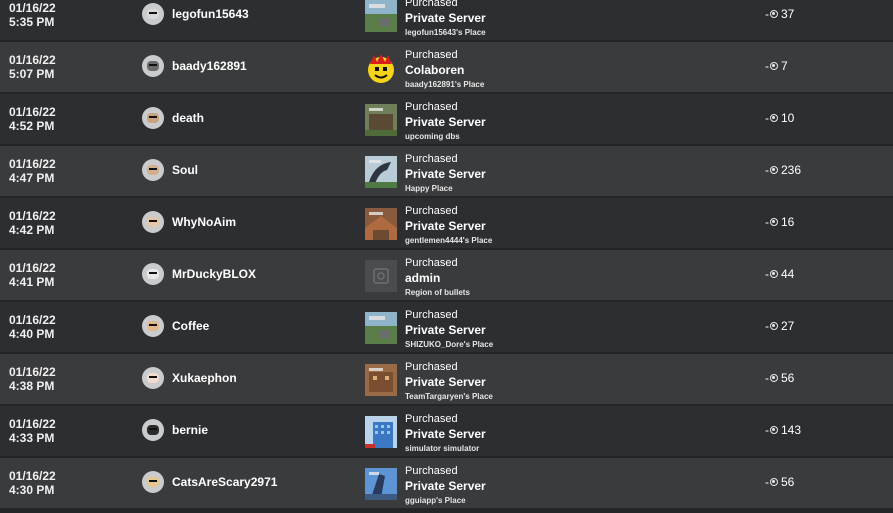  What do you see at coordinates (209, 66) in the screenshot?
I see `username-link: baady162891` at bounding box center [209, 66].